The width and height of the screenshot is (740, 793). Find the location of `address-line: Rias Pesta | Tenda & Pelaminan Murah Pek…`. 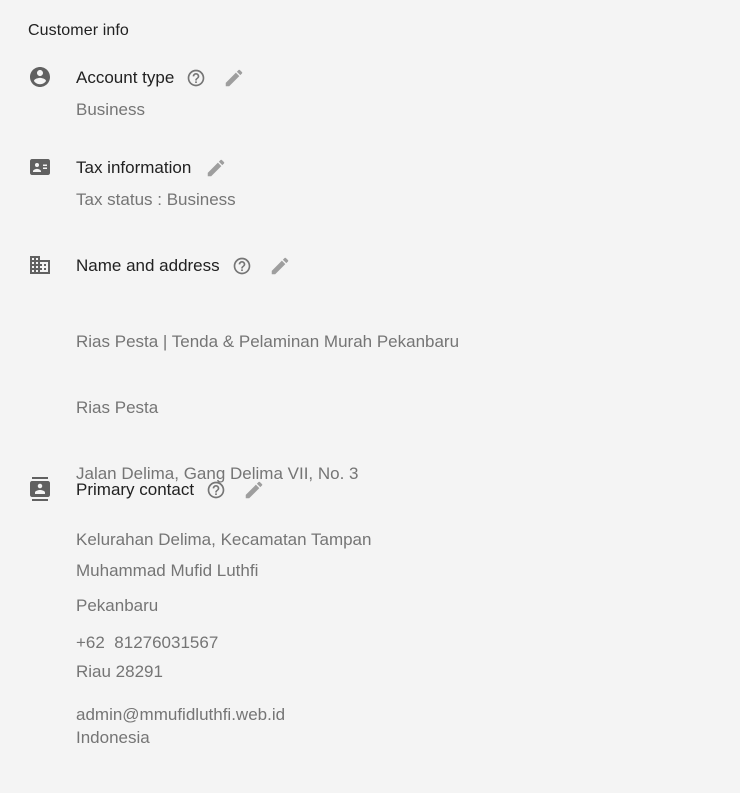

address-line: Rias Pesta | Tenda & Pelaminan Murah Pek… is located at coordinates (268, 341).